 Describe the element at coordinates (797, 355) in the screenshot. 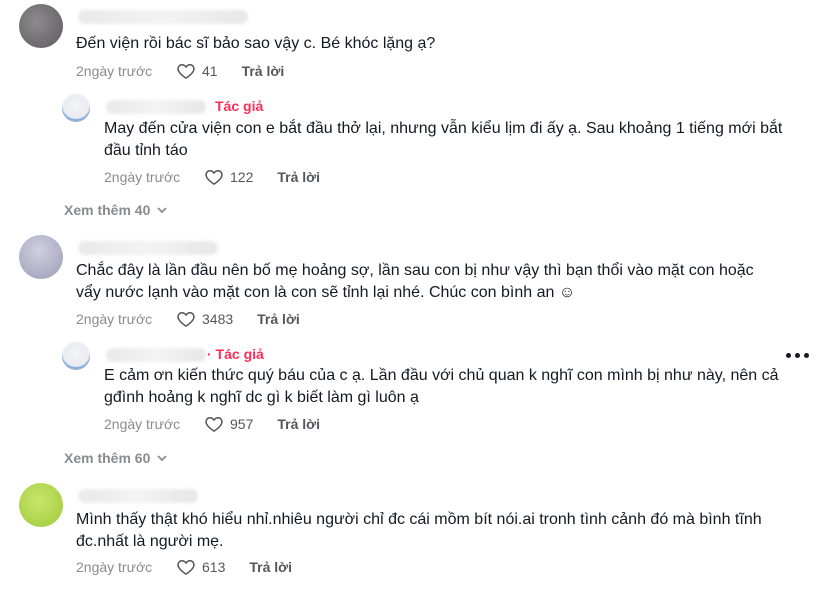

I see `more-options-icon` at that location.